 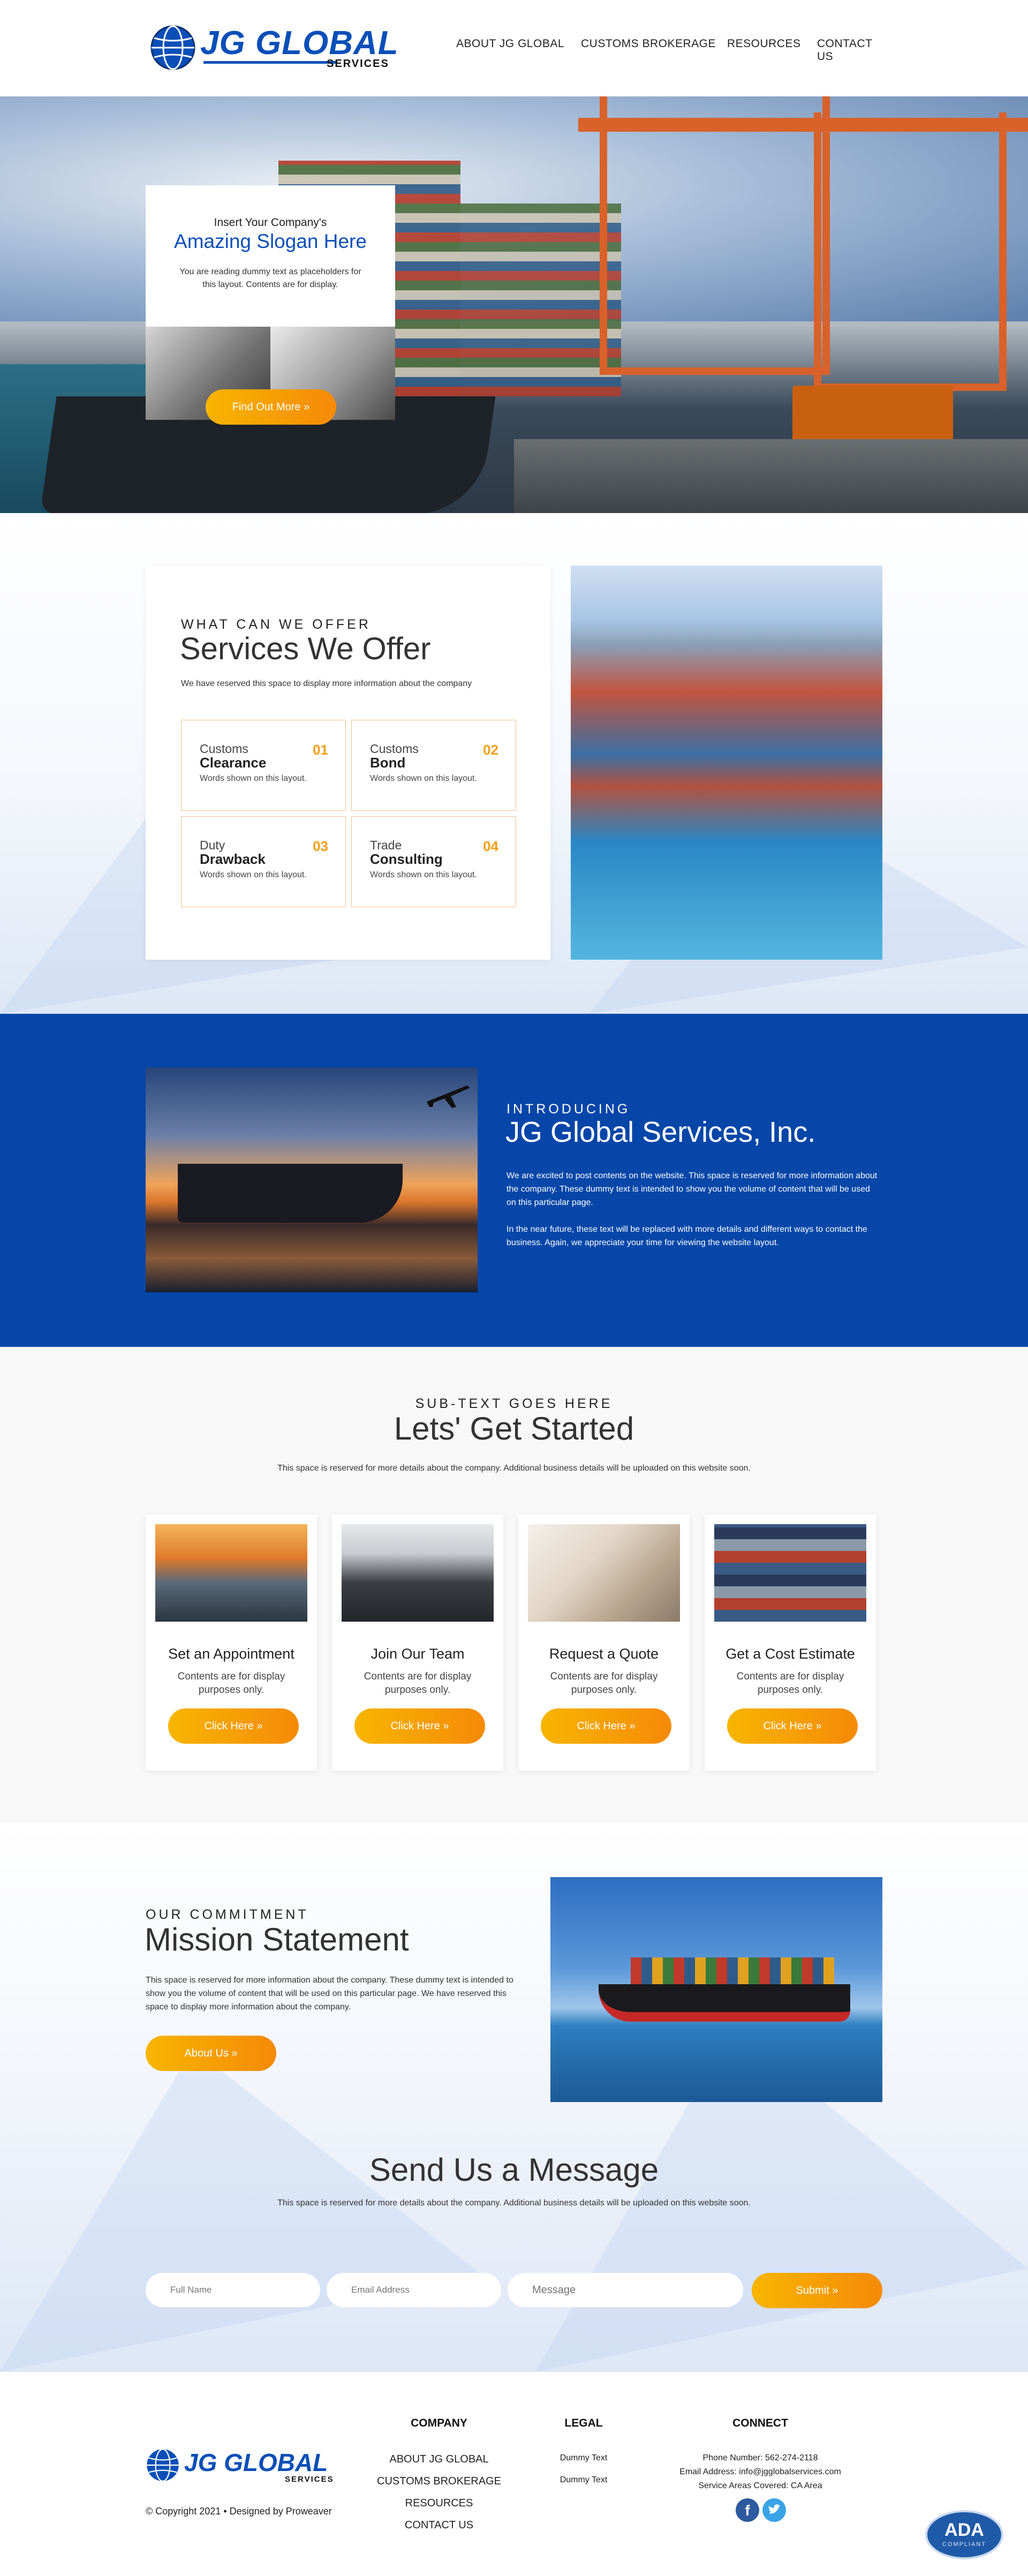 What do you see at coordinates (439, 2503) in the screenshot?
I see `footer-link-resources: RESOURCES` at bounding box center [439, 2503].